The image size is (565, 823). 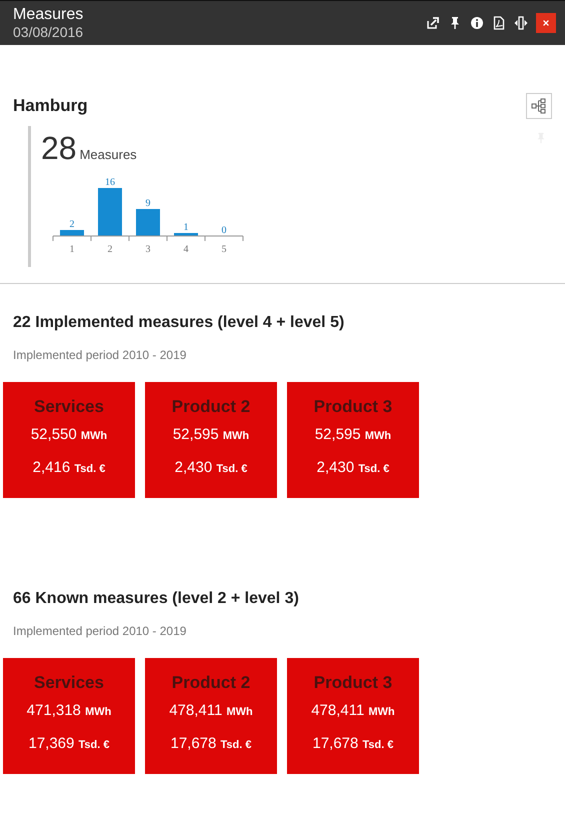 I want to click on cost-value: 2,416 Tsd. €, so click(x=69, y=468).